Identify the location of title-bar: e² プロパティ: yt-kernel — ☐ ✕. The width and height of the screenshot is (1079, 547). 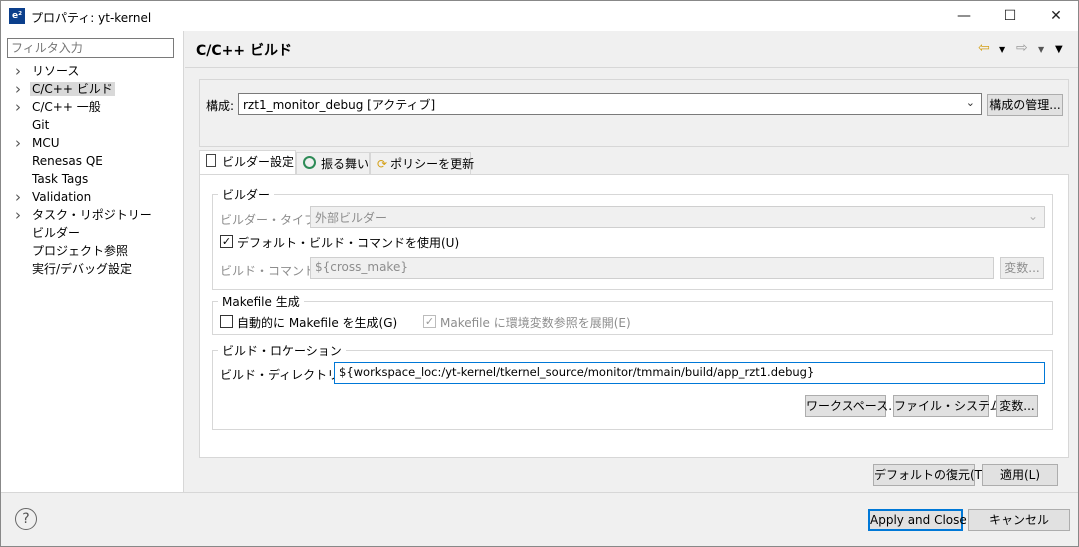
(539, 15).